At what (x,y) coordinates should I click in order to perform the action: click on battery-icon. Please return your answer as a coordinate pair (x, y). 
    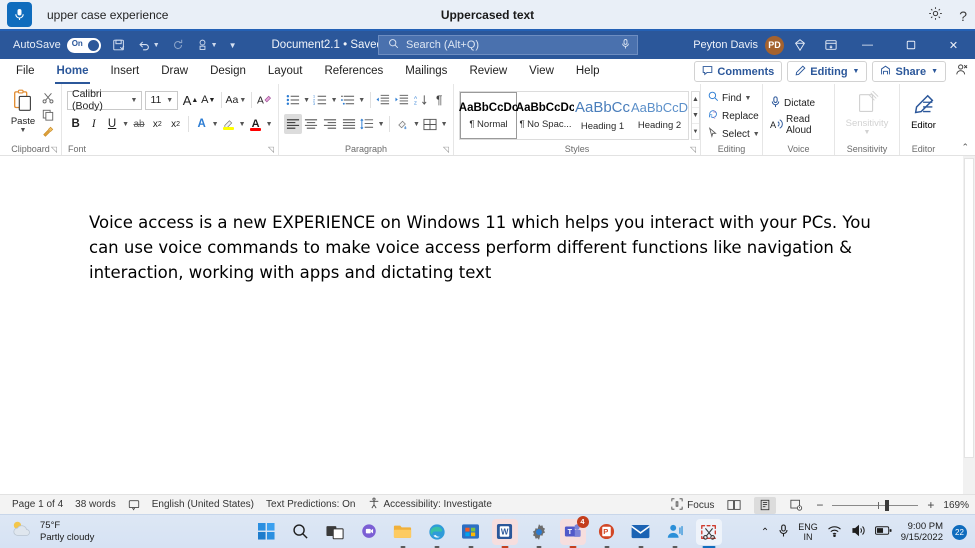
    Looking at the image, I should click on (883, 532).